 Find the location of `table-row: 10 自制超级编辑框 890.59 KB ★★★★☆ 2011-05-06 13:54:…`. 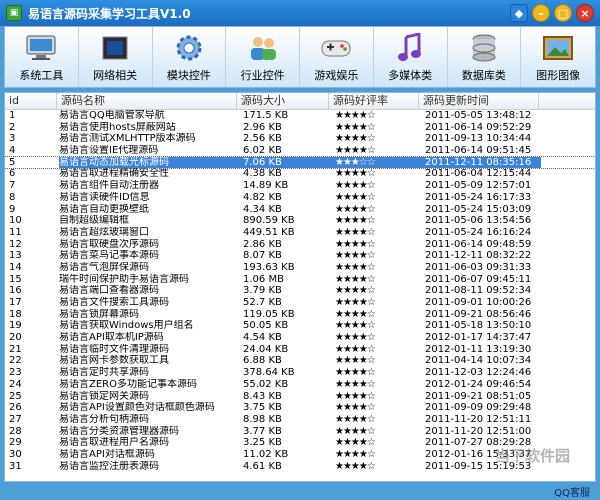

table-row: 10 自制超级编辑框 890.59 KB ★★★★☆ 2011-05-06 13:54:… is located at coordinates (300, 221).